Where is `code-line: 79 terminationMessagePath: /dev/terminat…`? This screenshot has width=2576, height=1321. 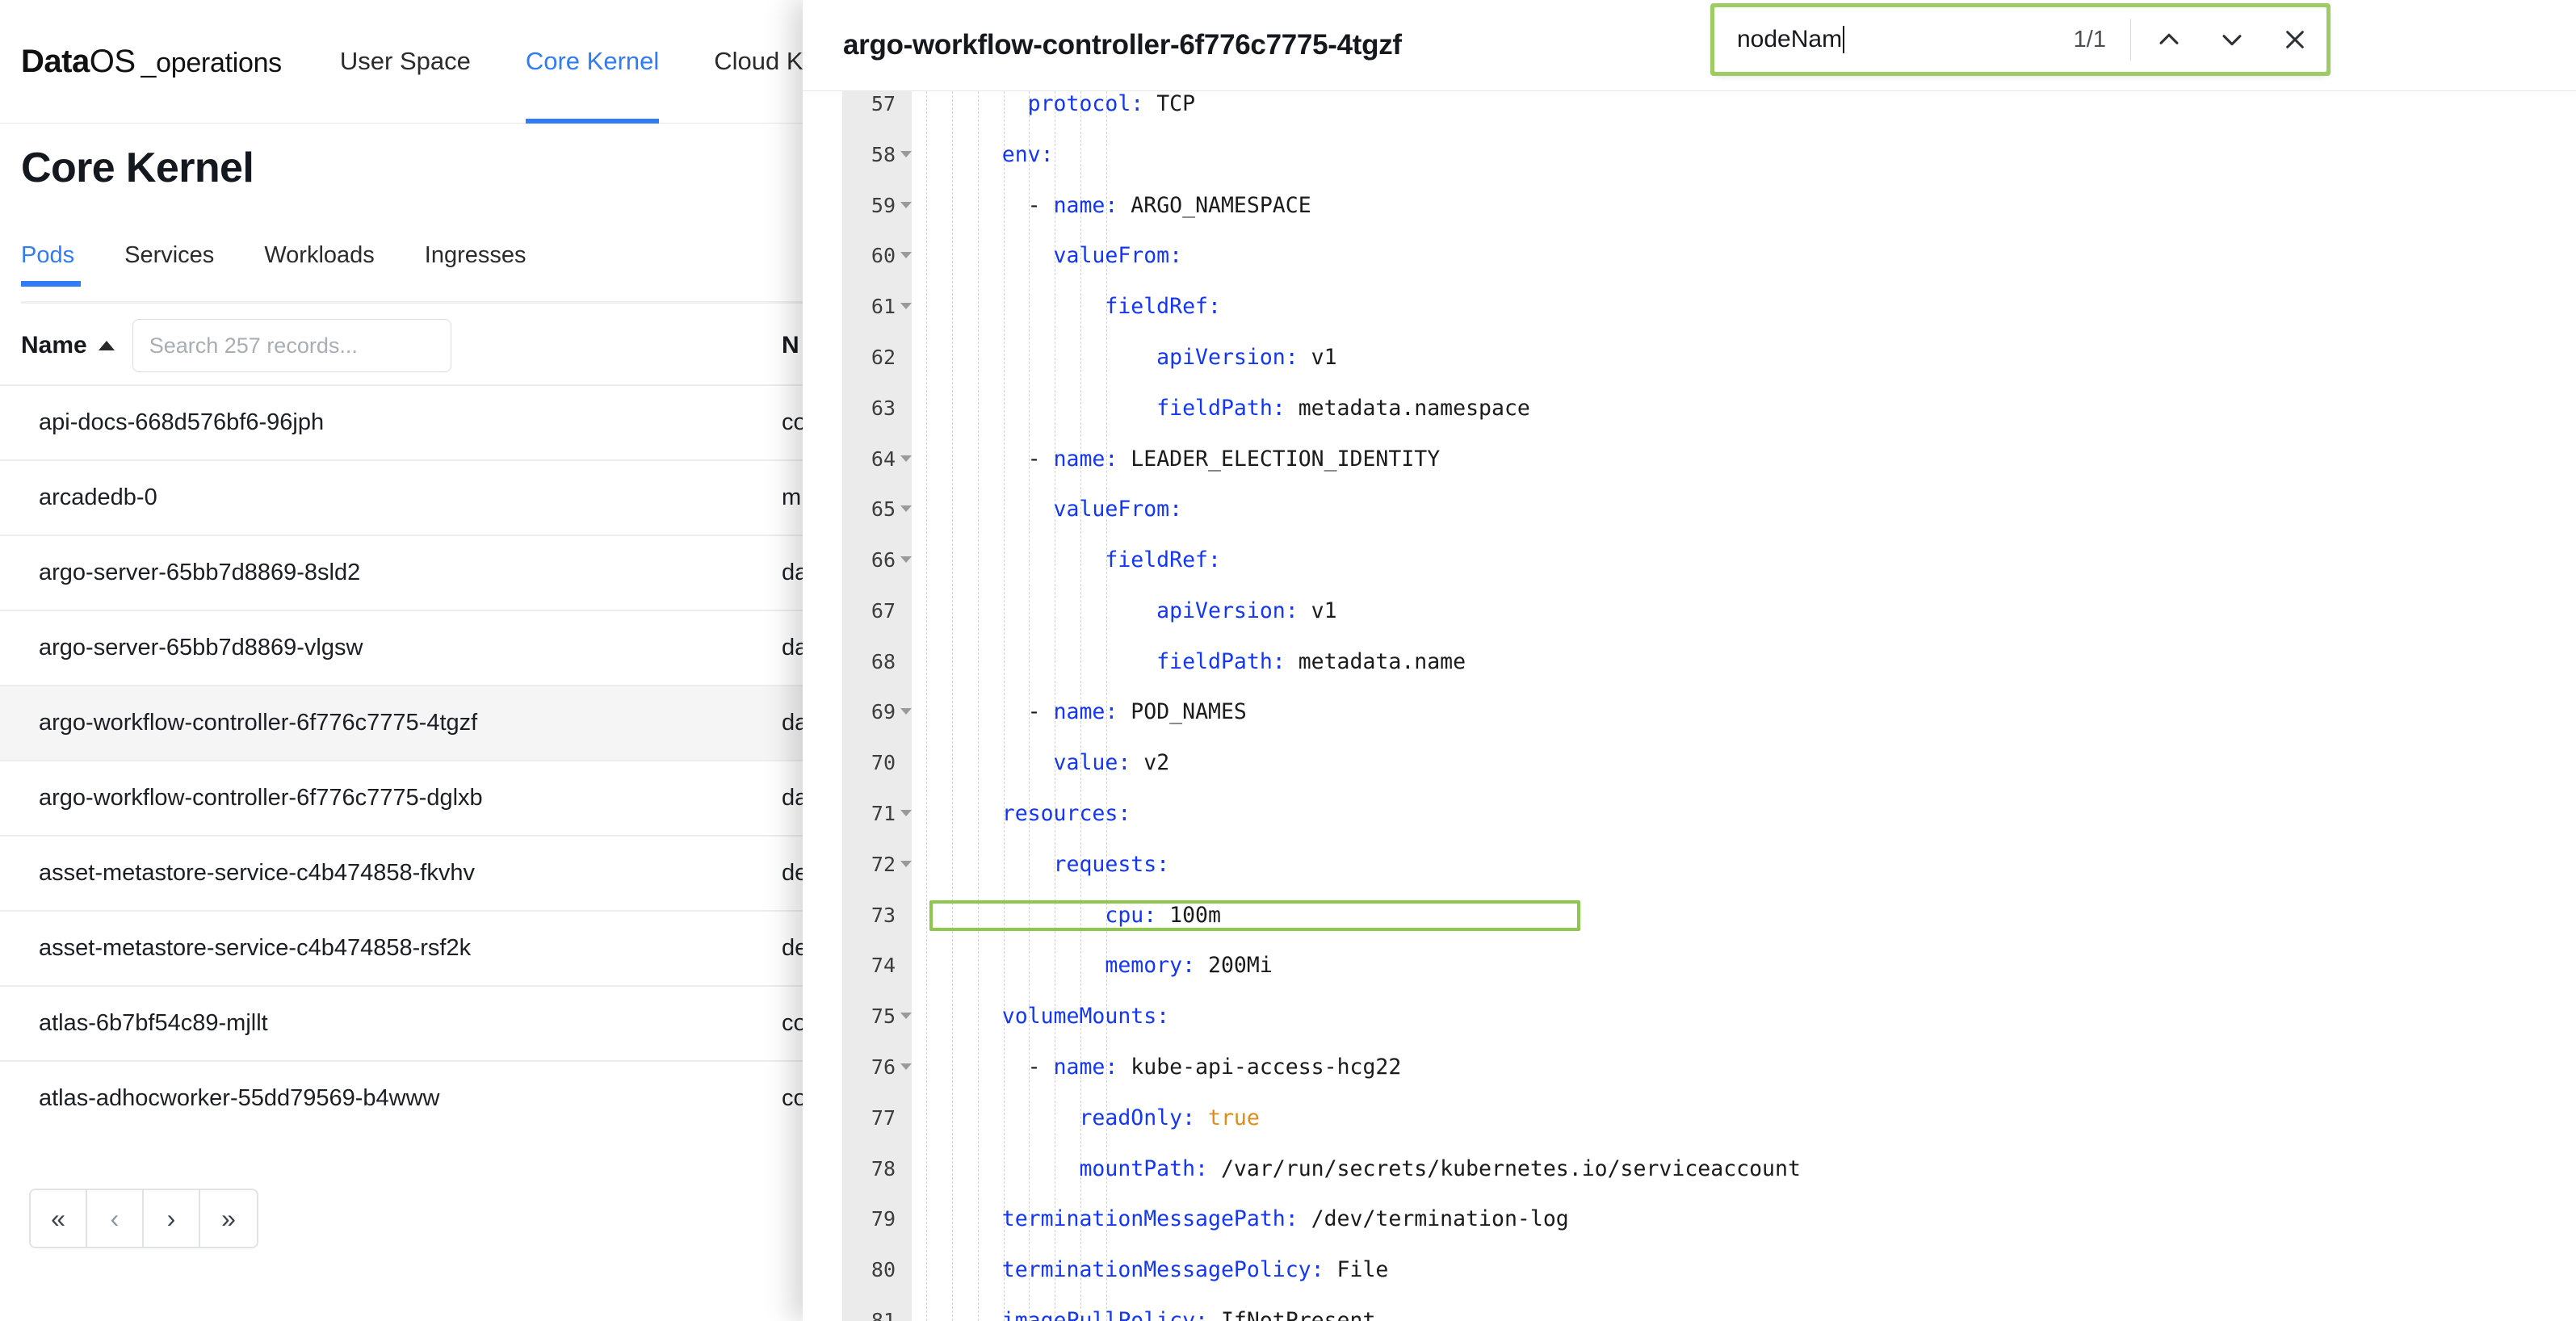
code-line: 79 terminationMessagePath: /dev/terminat… is located at coordinates (1689, 1218).